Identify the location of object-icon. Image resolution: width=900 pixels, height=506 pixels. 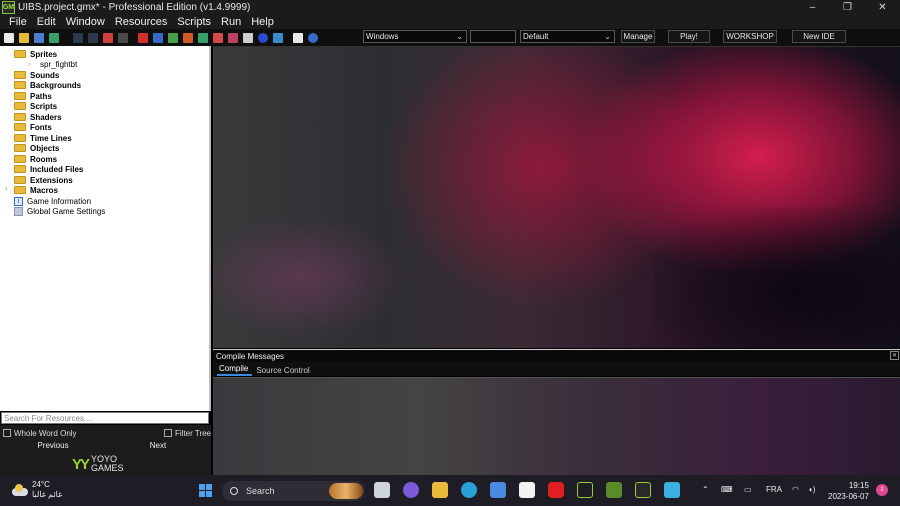
(263, 37).